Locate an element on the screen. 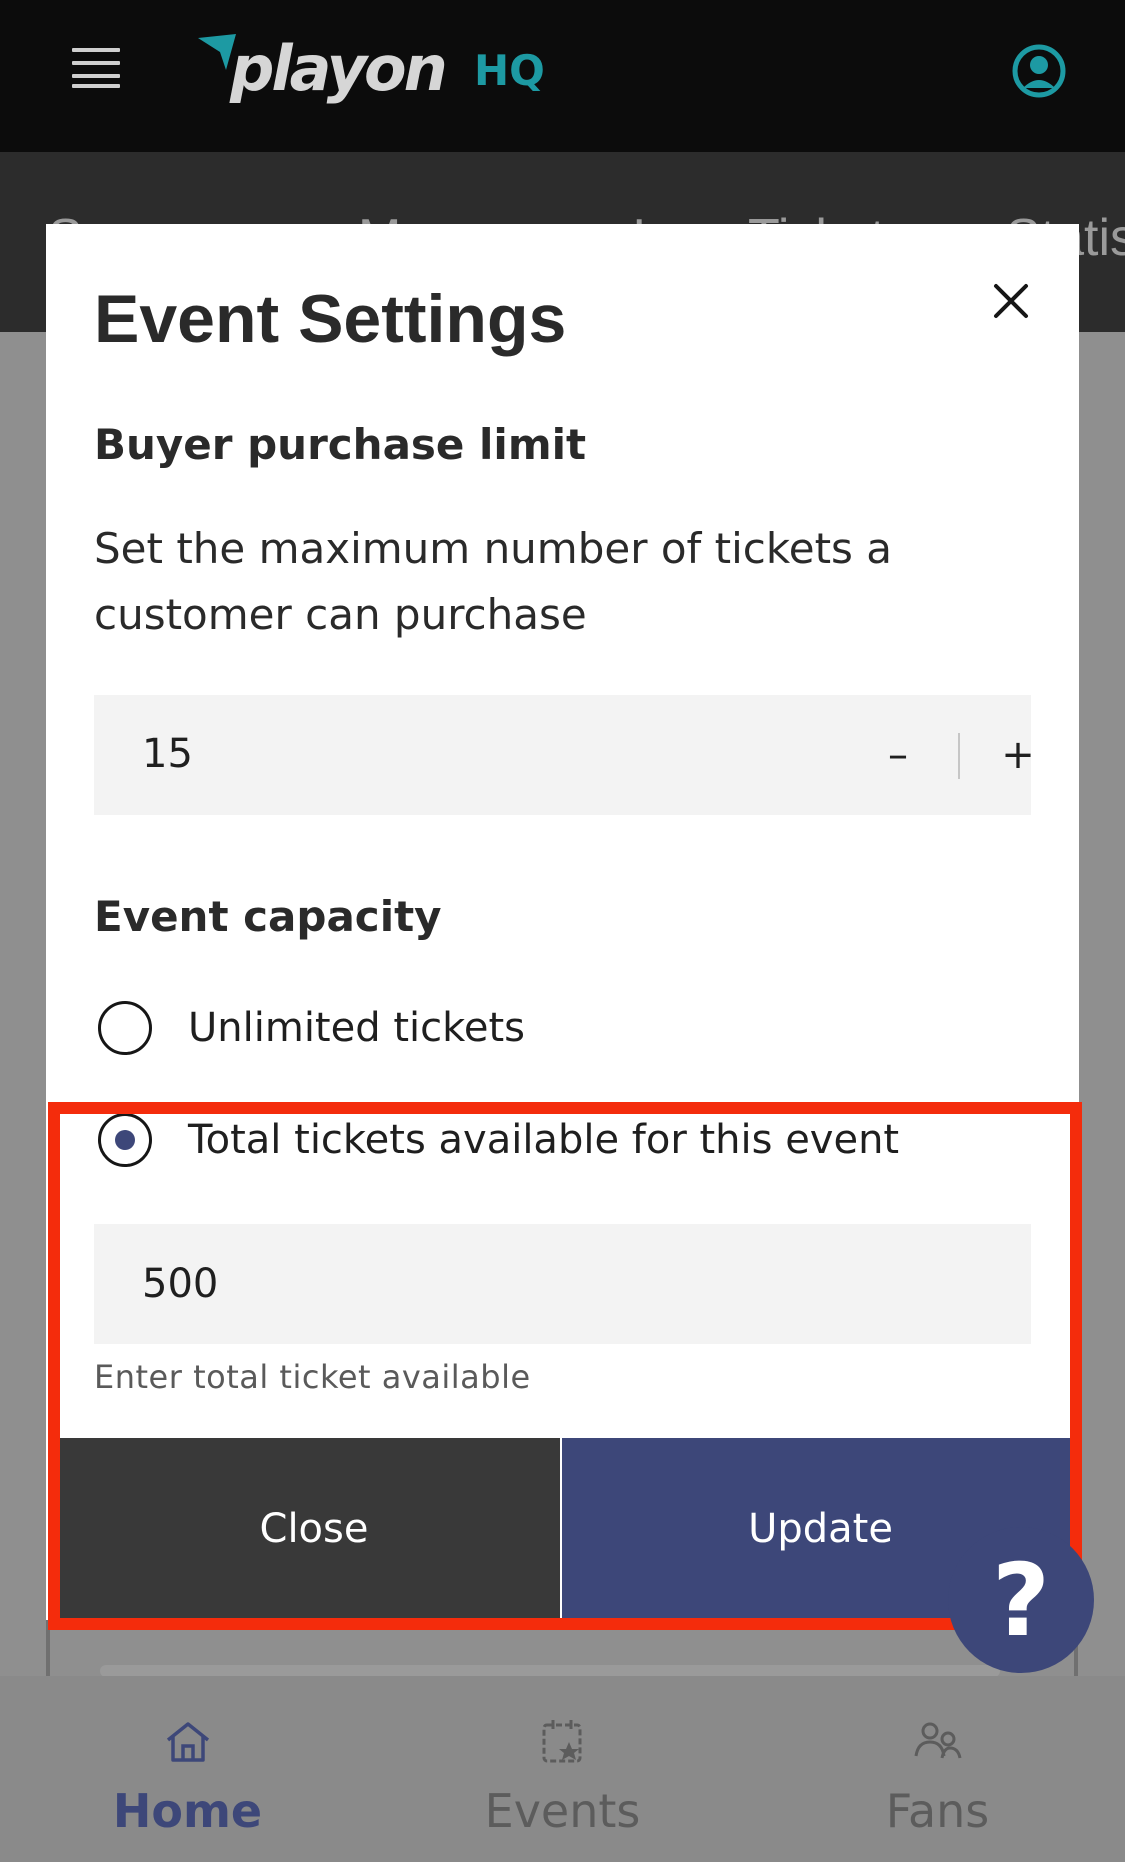 This screenshot has height=1862, width=1125. nav-label-fans: Fans is located at coordinates (937, 1811).